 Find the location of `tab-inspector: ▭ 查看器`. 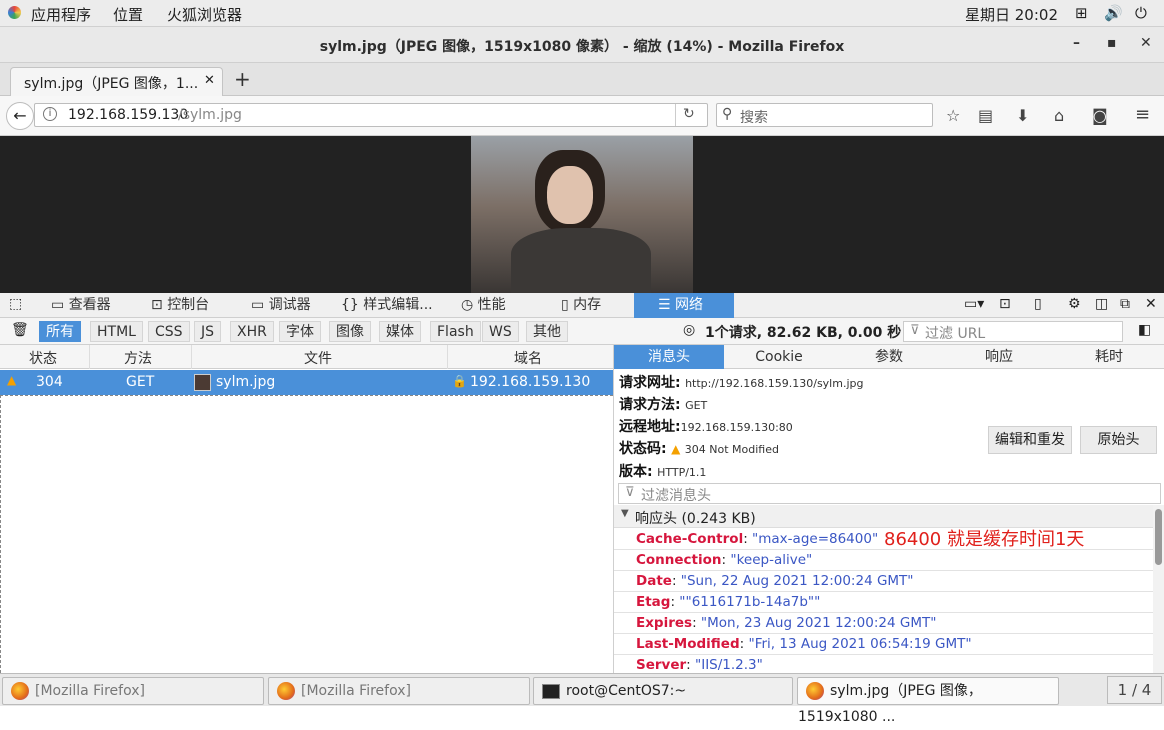

tab-inspector: ▭ 查看器 is located at coordinates (92, 305).